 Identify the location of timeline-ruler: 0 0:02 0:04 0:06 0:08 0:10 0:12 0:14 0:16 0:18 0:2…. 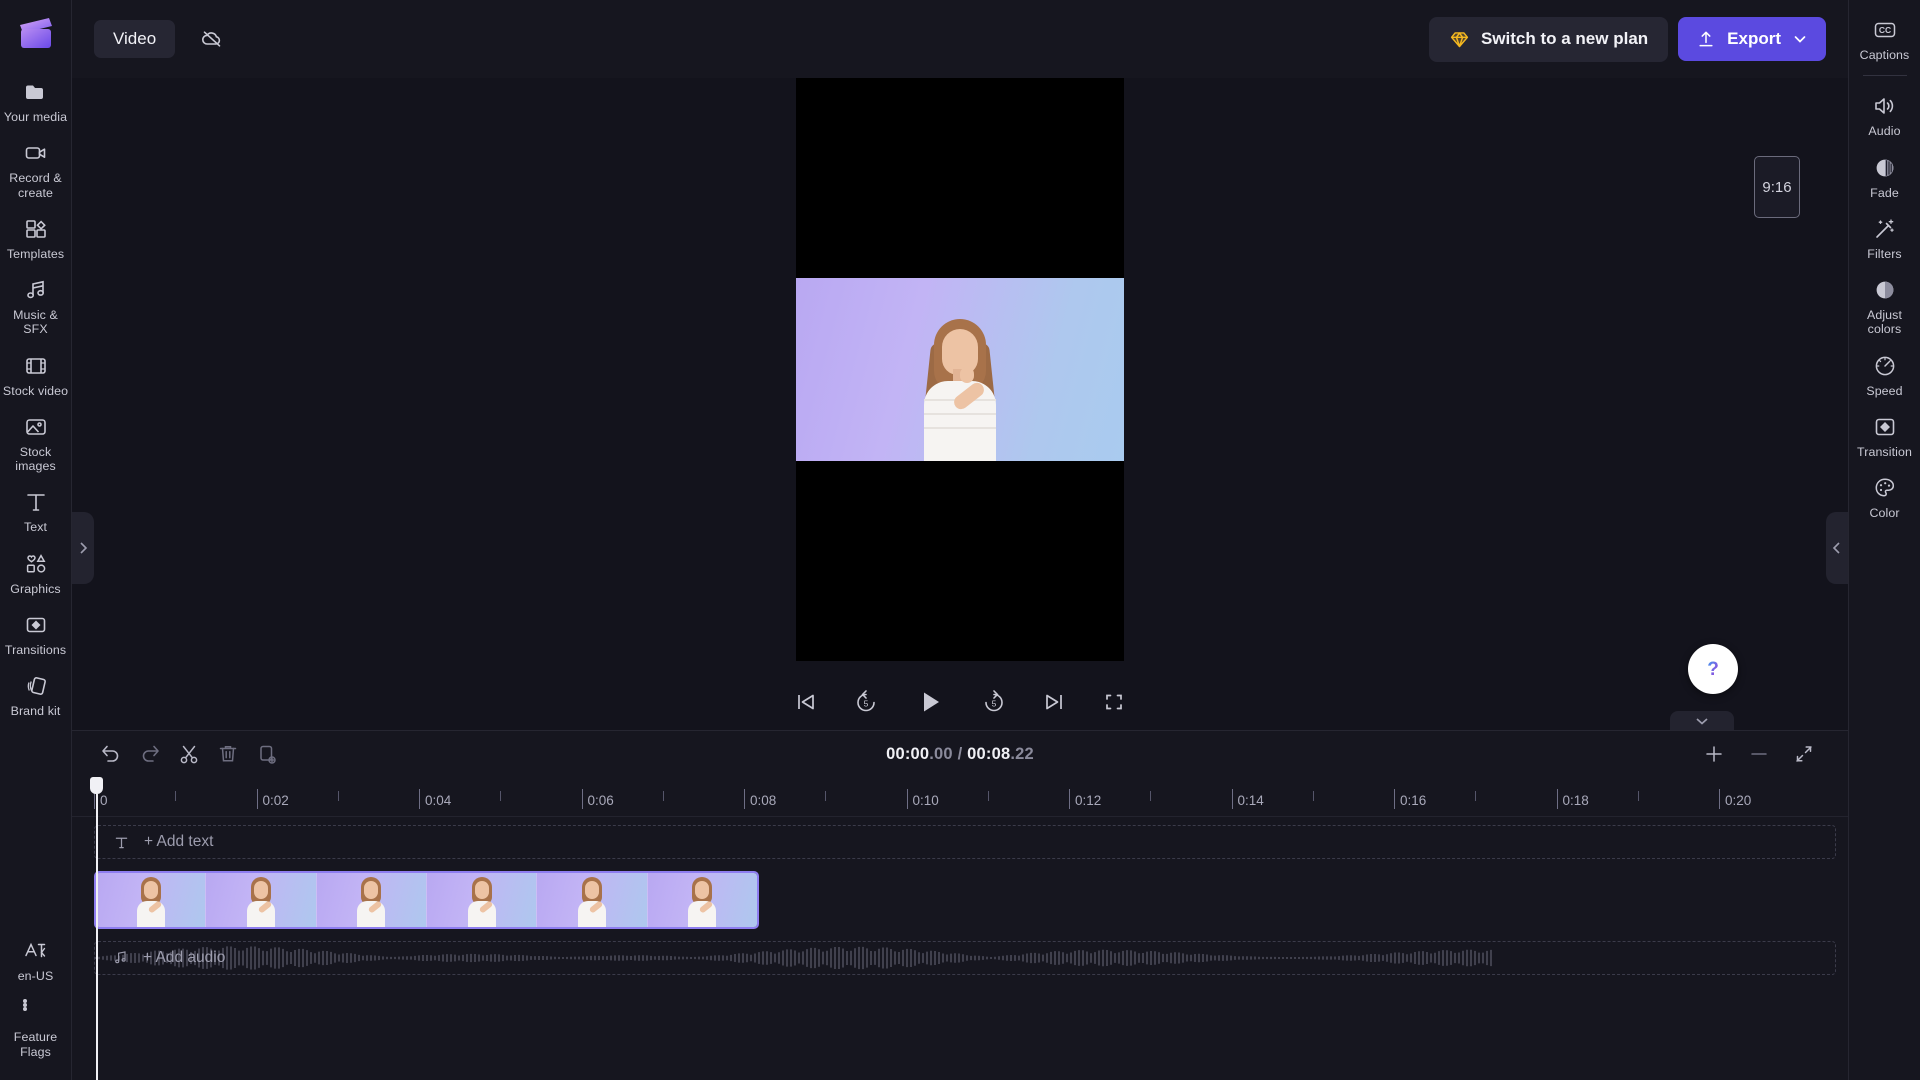
(960, 797).